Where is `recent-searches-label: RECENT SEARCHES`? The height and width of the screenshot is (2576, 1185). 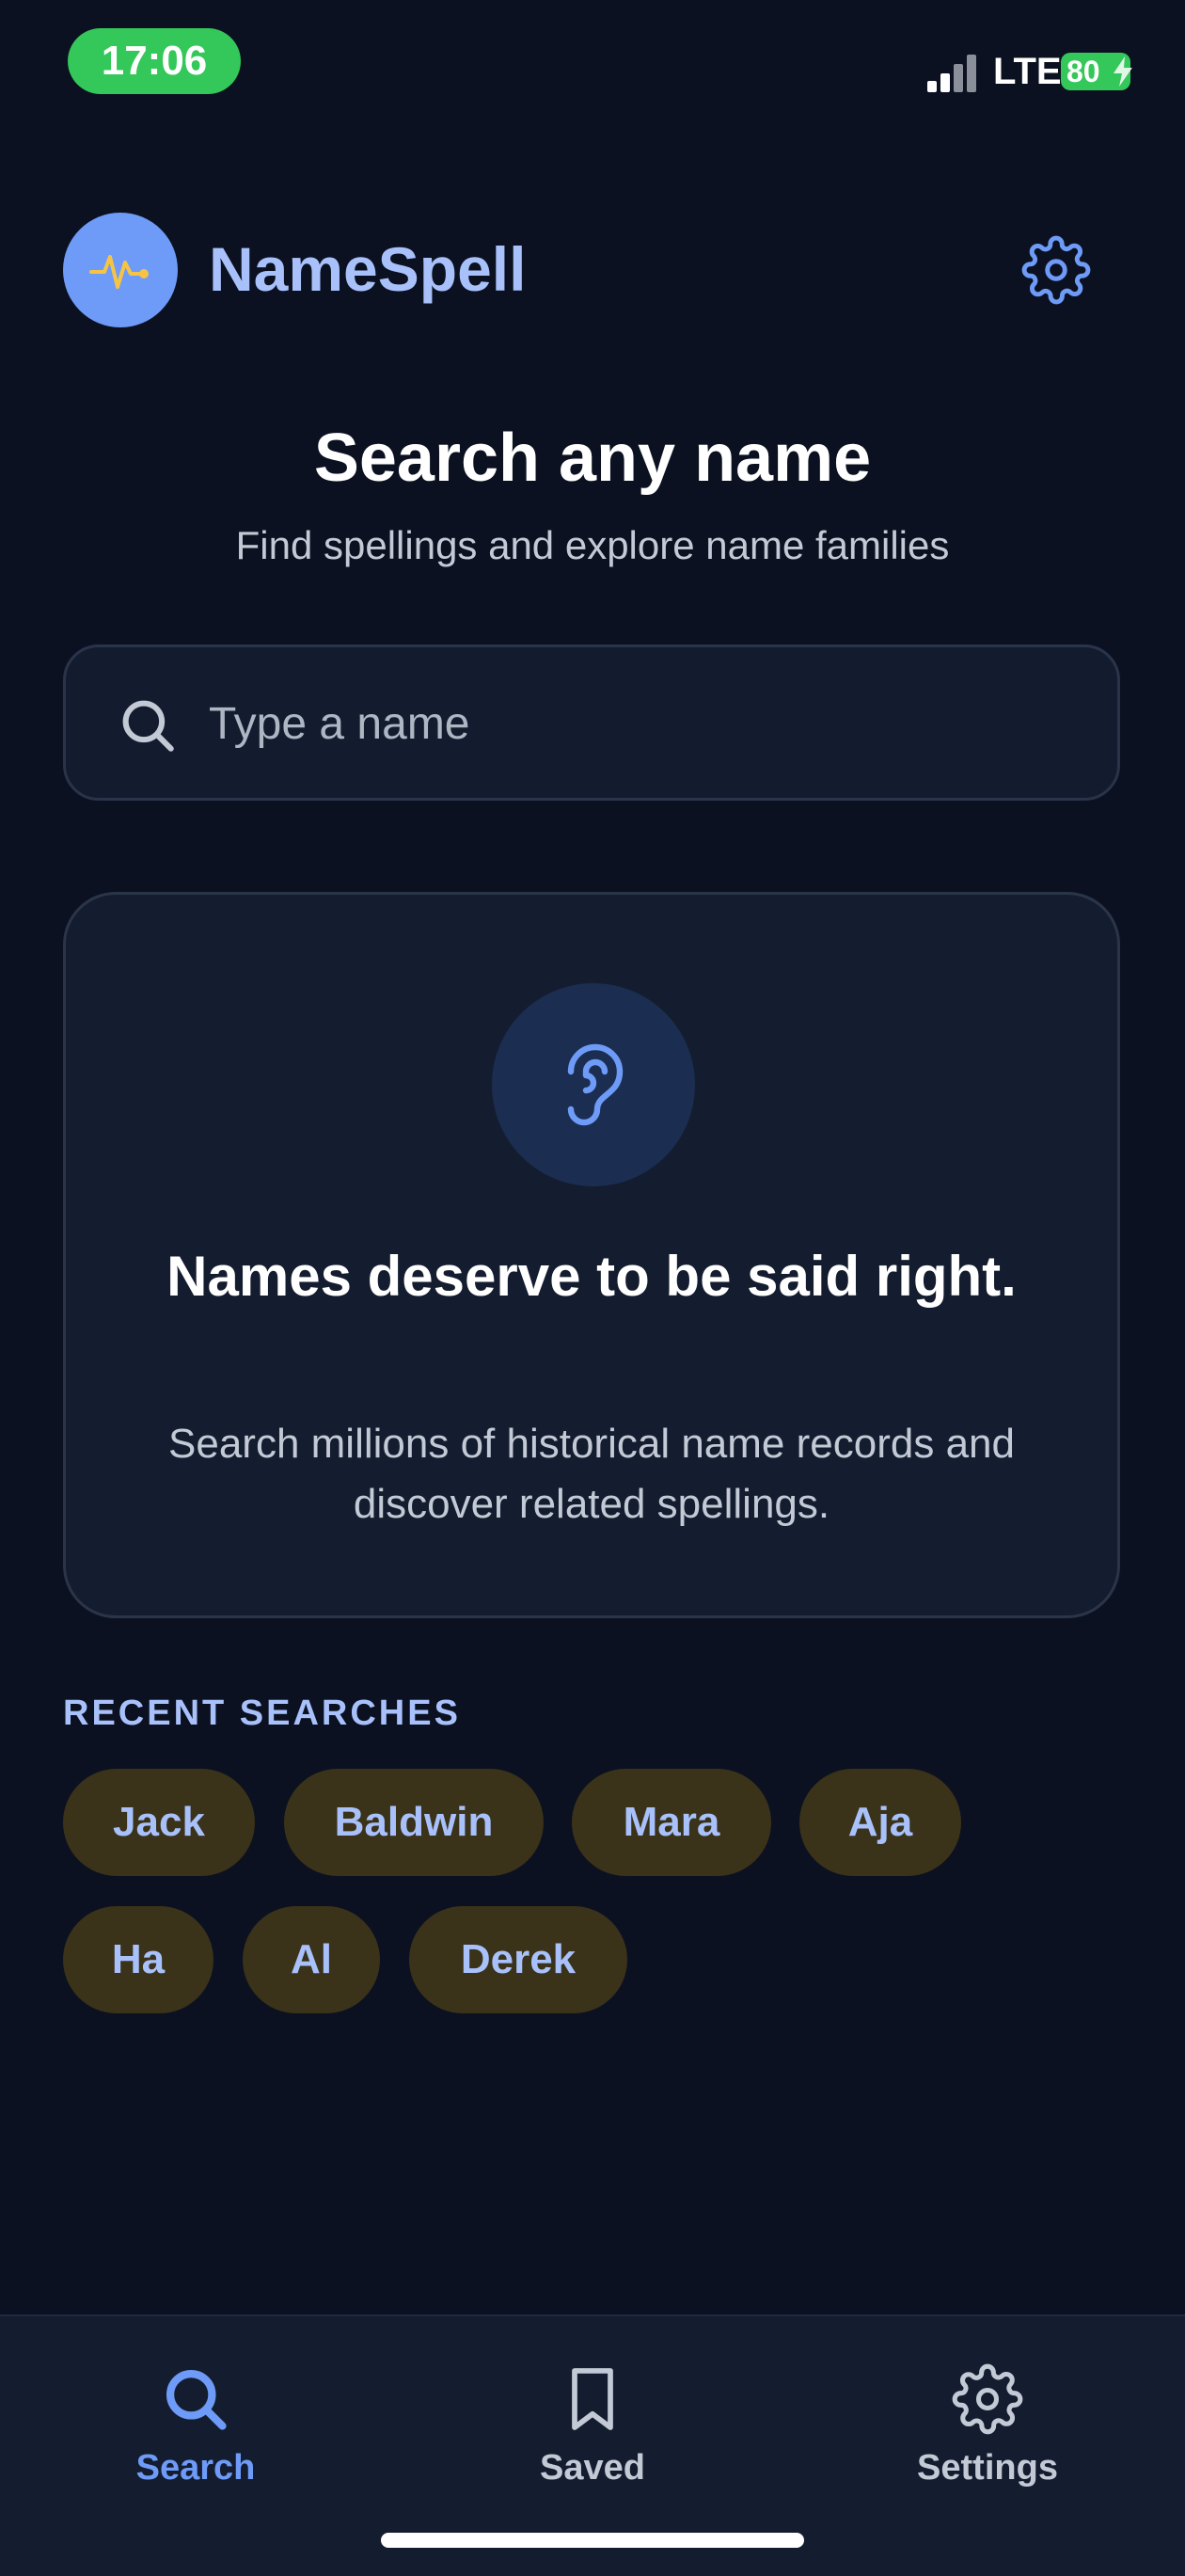 recent-searches-label: RECENT SEARCHES is located at coordinates (262, 1713).